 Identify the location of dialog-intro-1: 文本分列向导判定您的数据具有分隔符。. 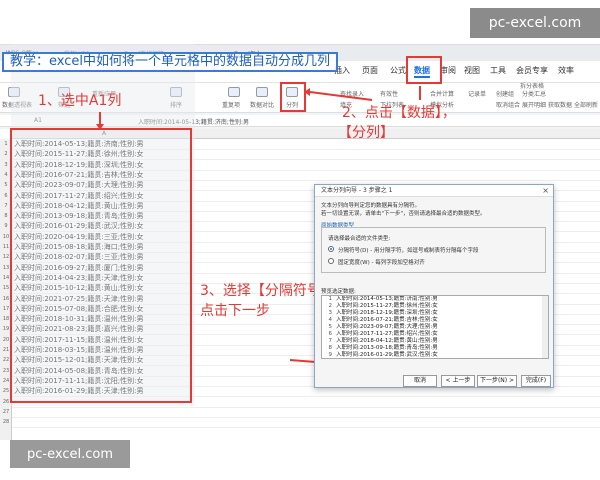
(371, 206).